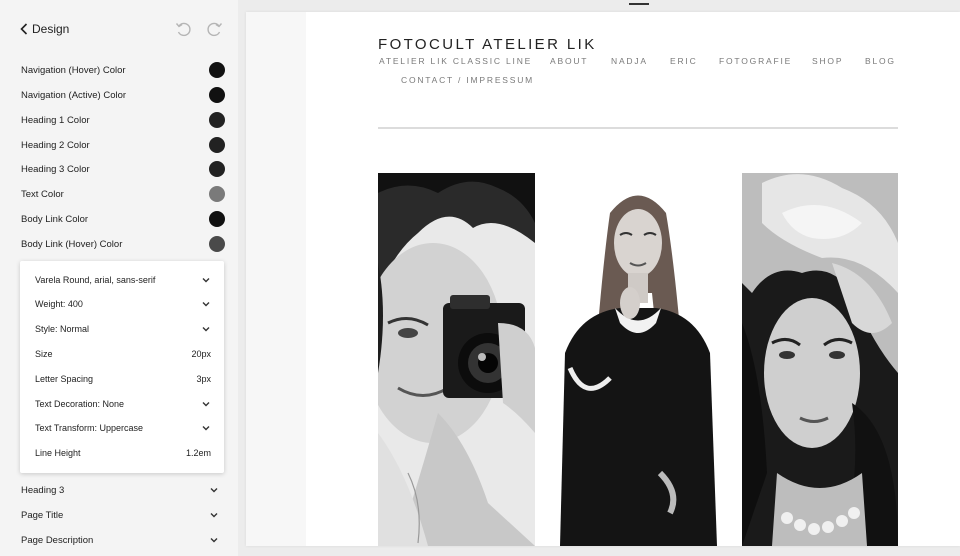 The width and height of the screenshot is (960, 556). I want to click on color-setting-nav-hover-color: Navigation (Hover) Color, so click(123, 70).